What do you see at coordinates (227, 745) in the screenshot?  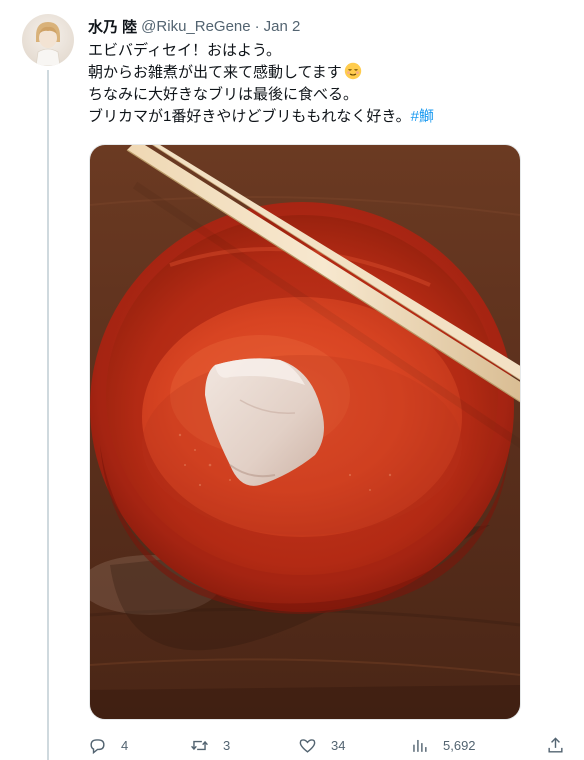 I see `retweet-count: 3` at bounding box center [227, 745].